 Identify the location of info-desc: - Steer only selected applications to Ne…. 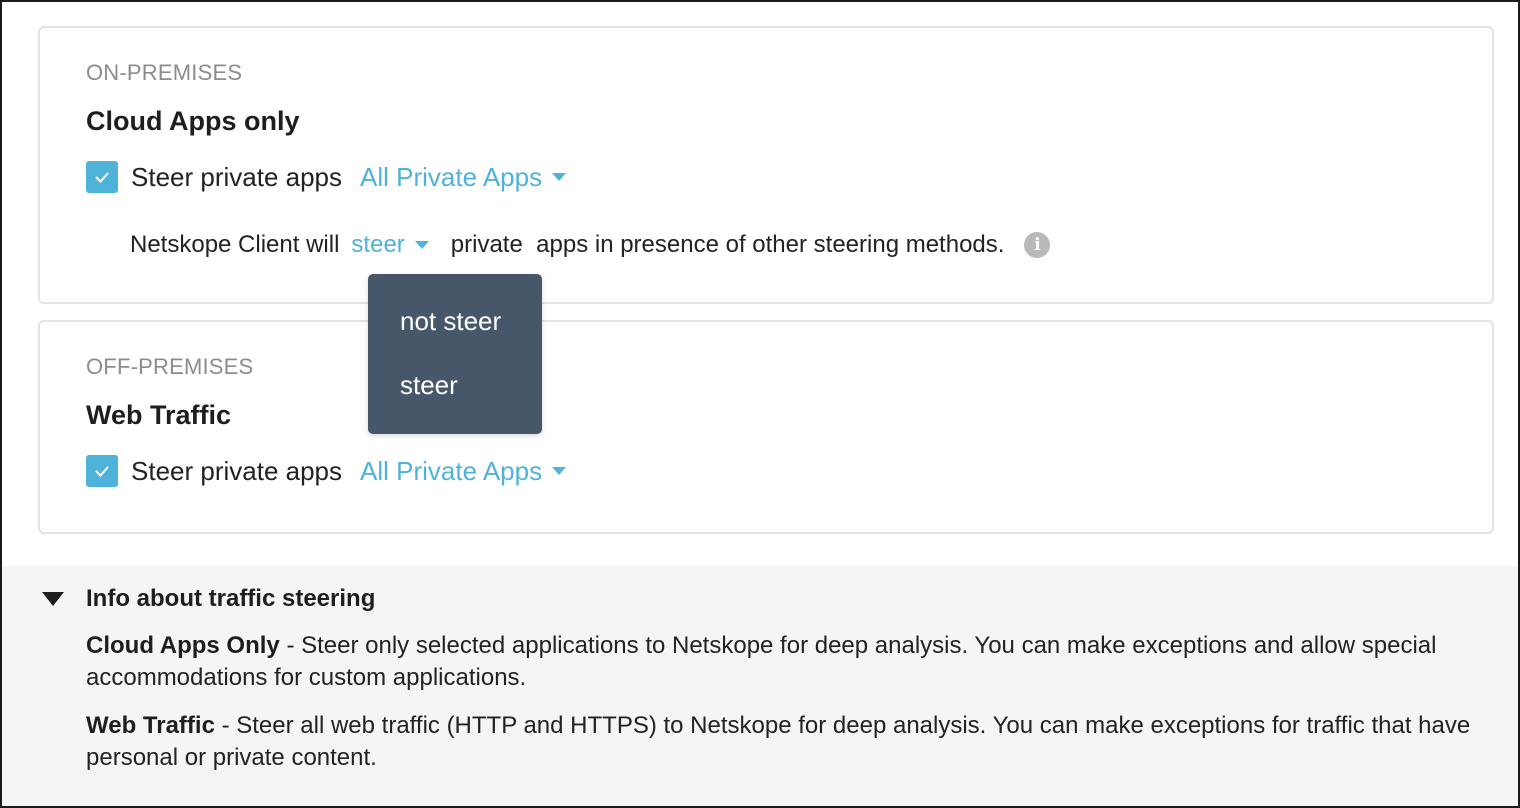
(761, 661).